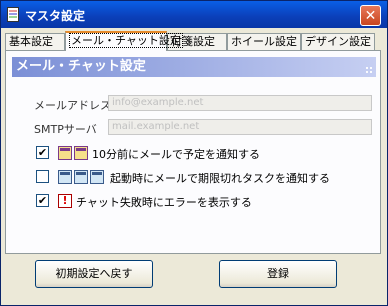  I want to click on email-label: メールアドレス, so click(72, 105).